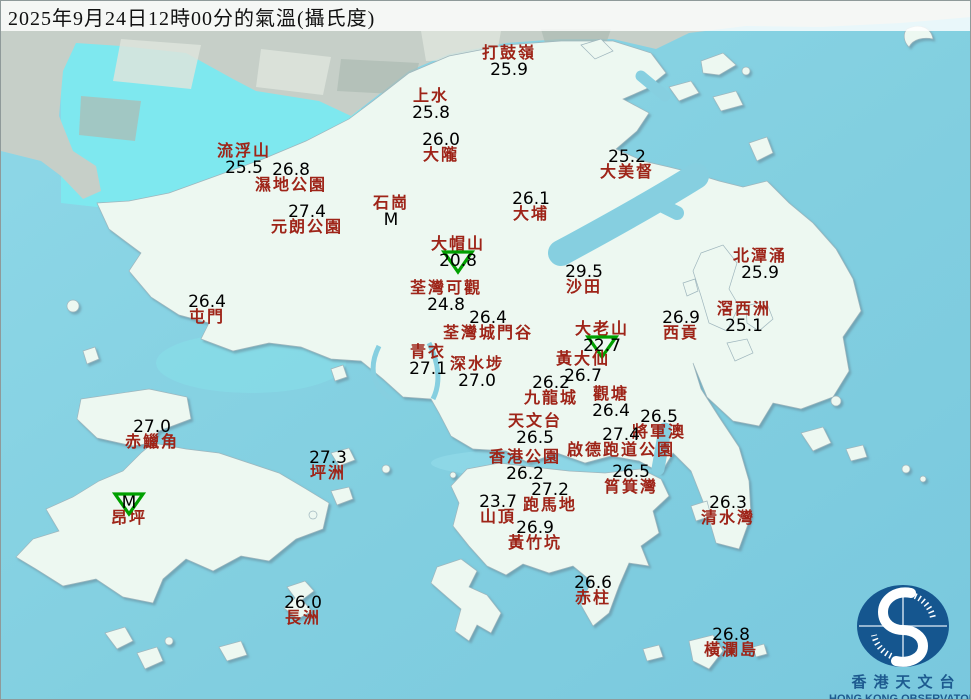 Image resolution: width=971 pixels, height=700 pixels. I want to click on junk-bay, so click(661, 449).